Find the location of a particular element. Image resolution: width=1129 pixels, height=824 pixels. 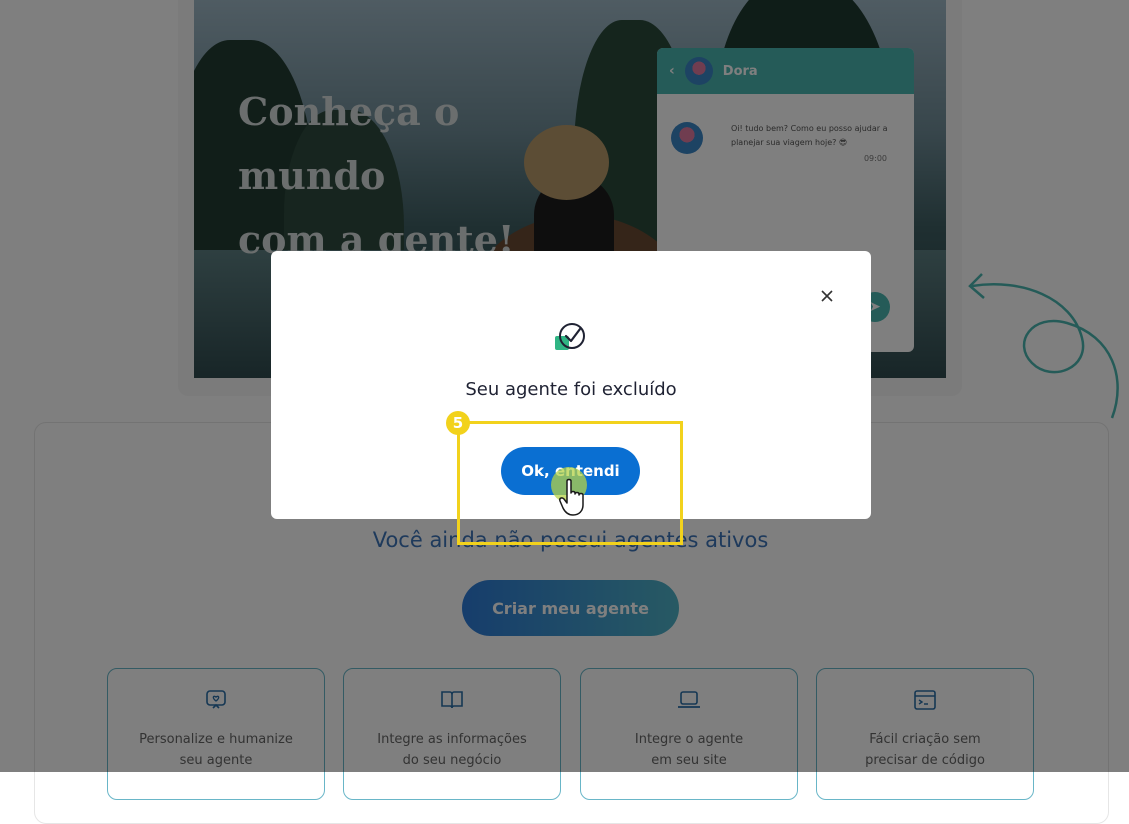

step-number-badge: 5 is located at coordinates (458, 423).